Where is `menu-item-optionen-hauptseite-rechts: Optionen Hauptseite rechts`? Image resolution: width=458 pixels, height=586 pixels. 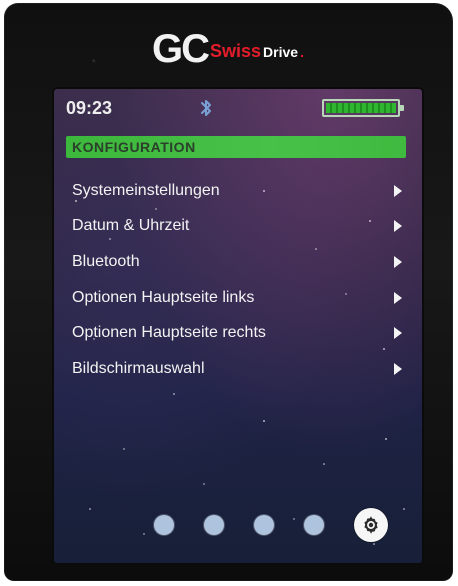 menu-item-optionen-hauptseite-rechts: Optionen Hauptseite rechts is located at coordinates (238, 333).